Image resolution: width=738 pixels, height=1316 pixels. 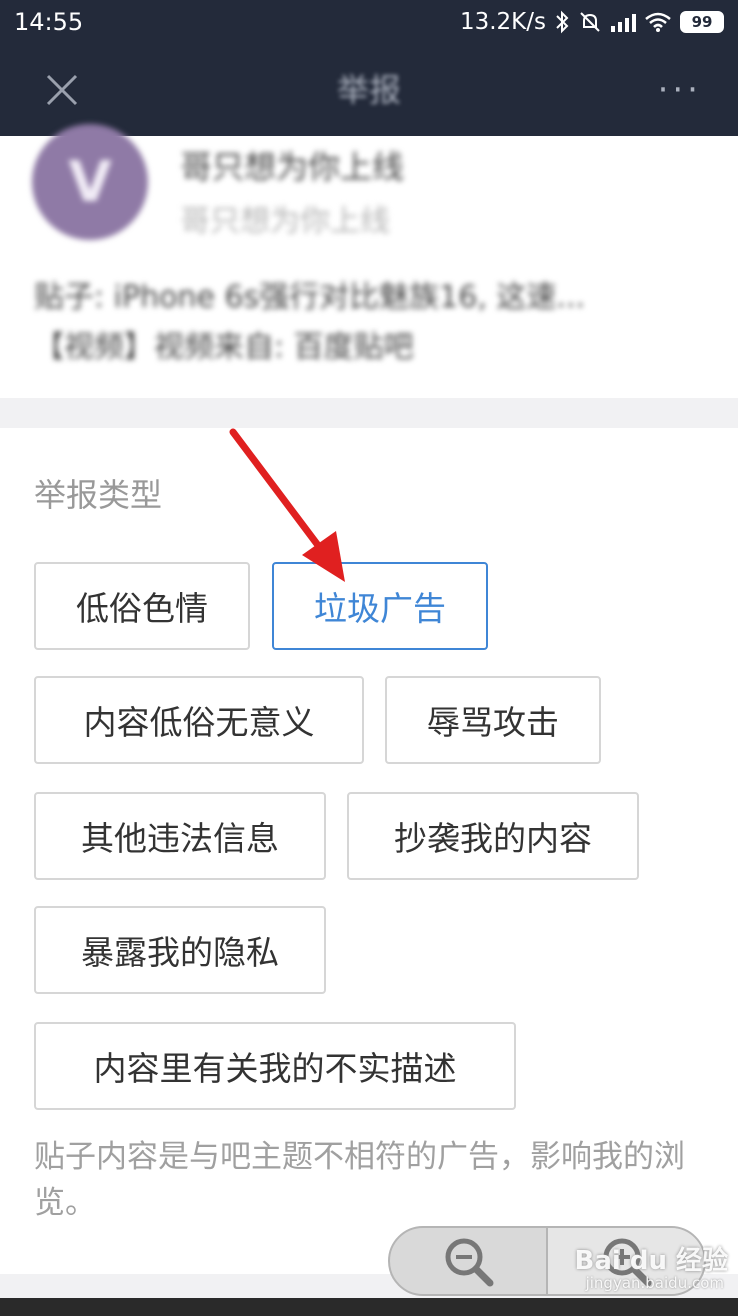 I want to click on more-button: ···, so click(x=680, y=90).